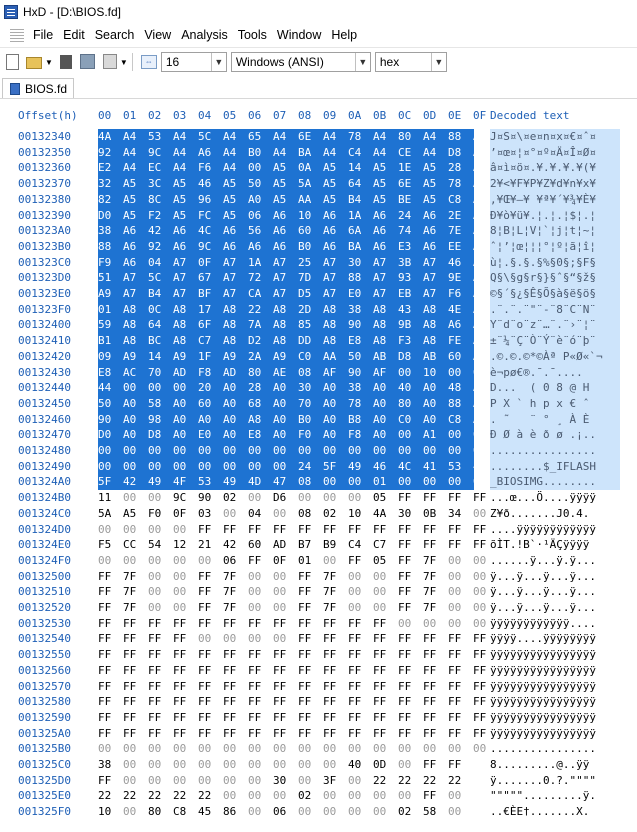 The height and width of the screenshot is (832, 637). I want to click on hex-byte: 17, so click(210, 310).